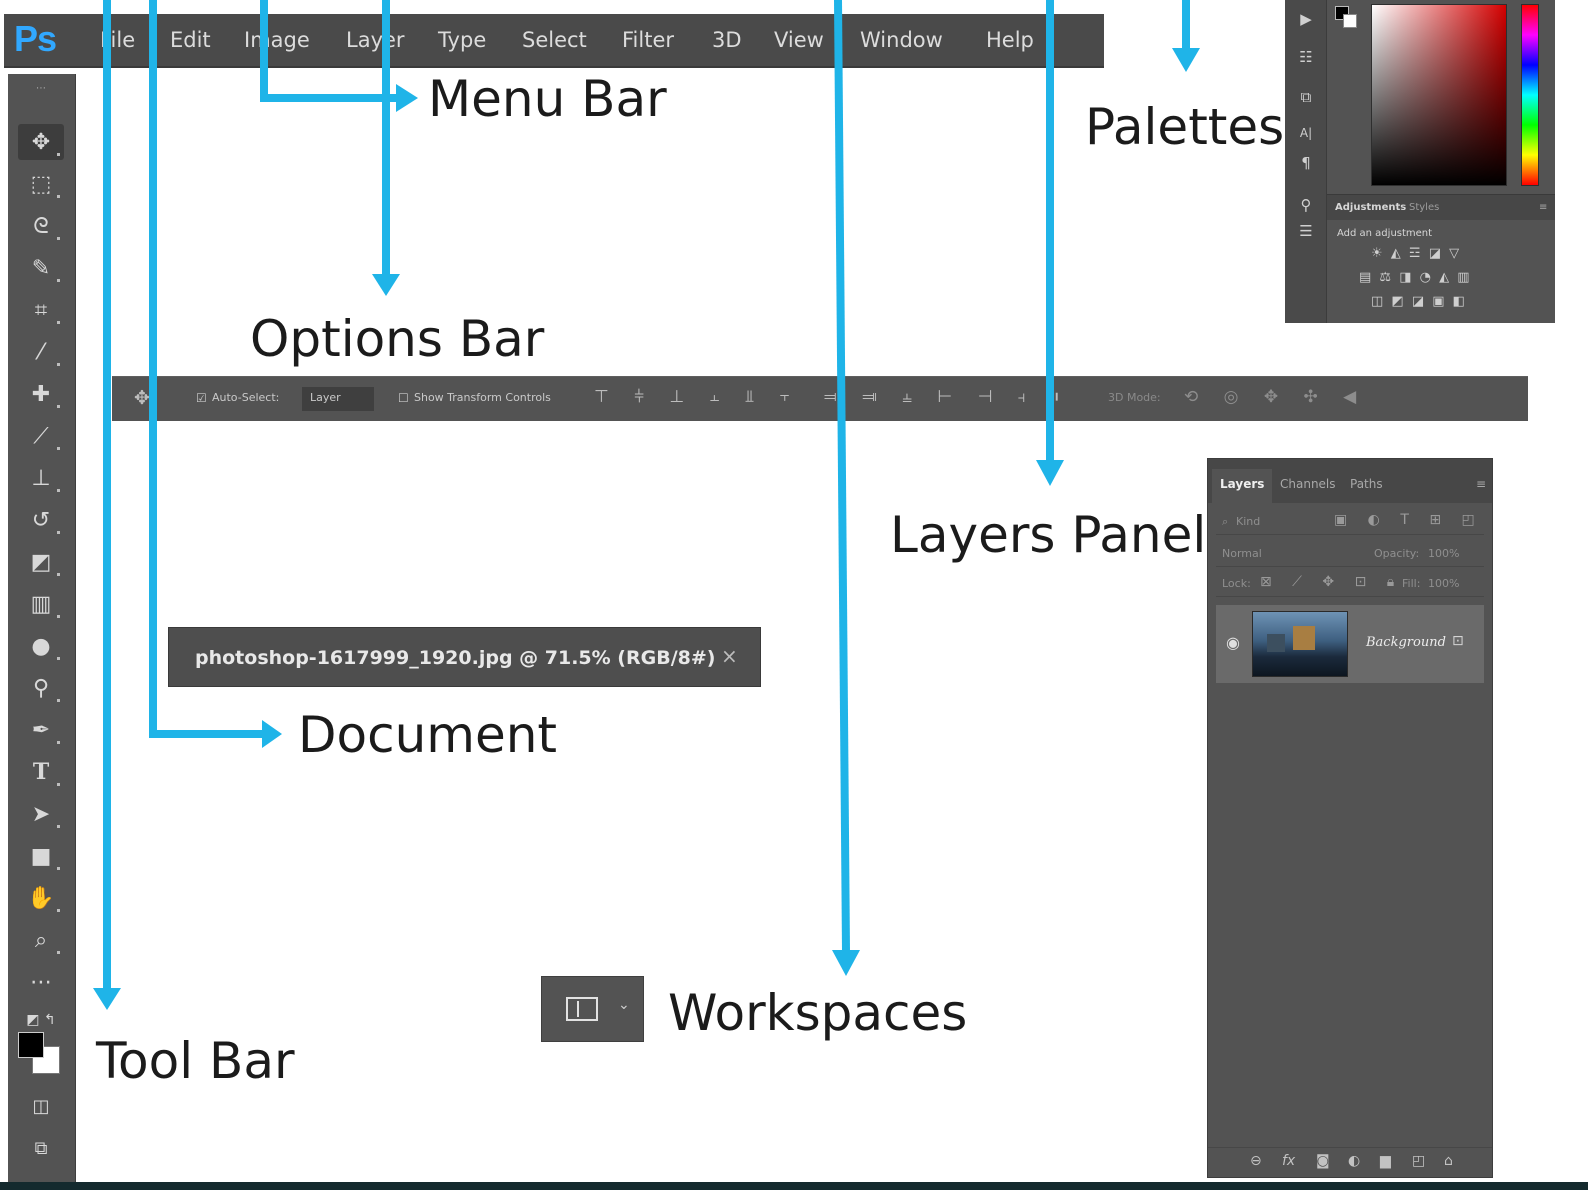 The image size is (1588, 1203). I want to click on chevron-down-icon: ⌄, so click(624, 1005).